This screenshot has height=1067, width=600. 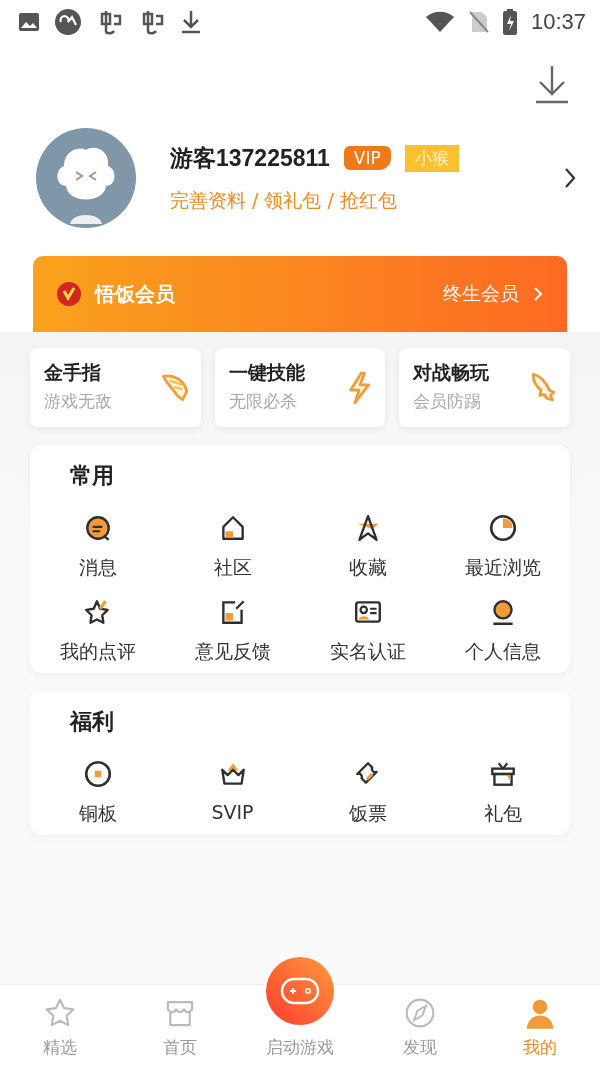 What do you see at coordinates (250, 158) in the screenshot?
I see `username: 游客137225811` at bounding box center [250, 158].